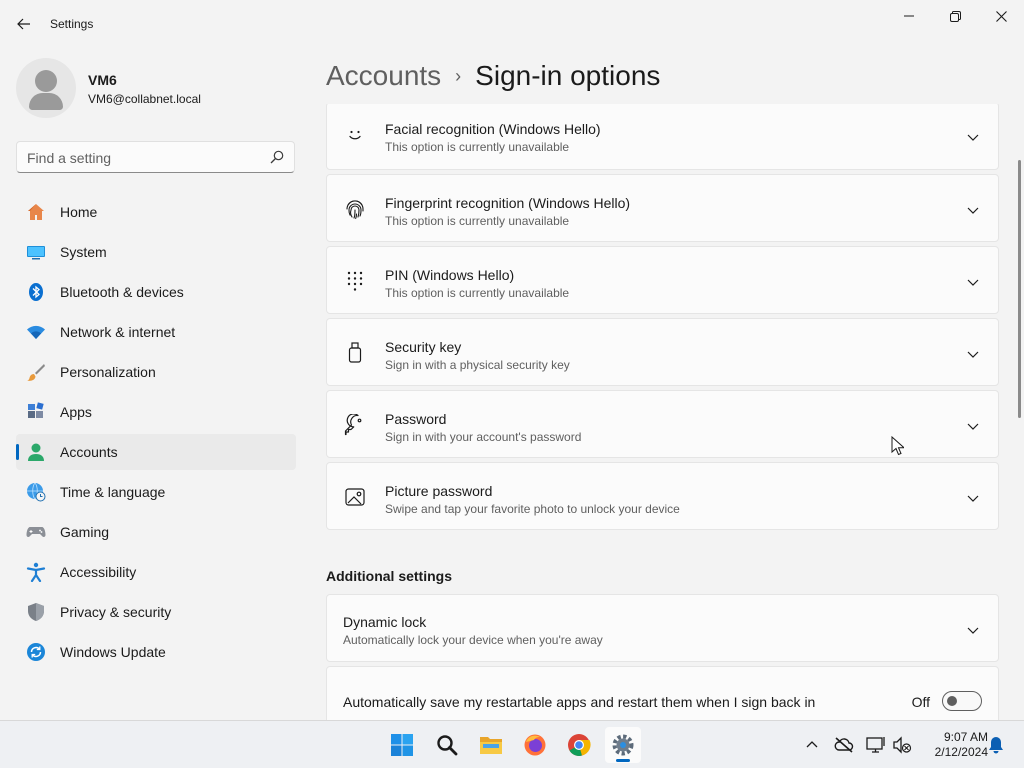  What do you see at coordinates (383, 76) in the screenshot?
I see `breadcrumb-parent: Accounts` at bounding box center [383, 76].